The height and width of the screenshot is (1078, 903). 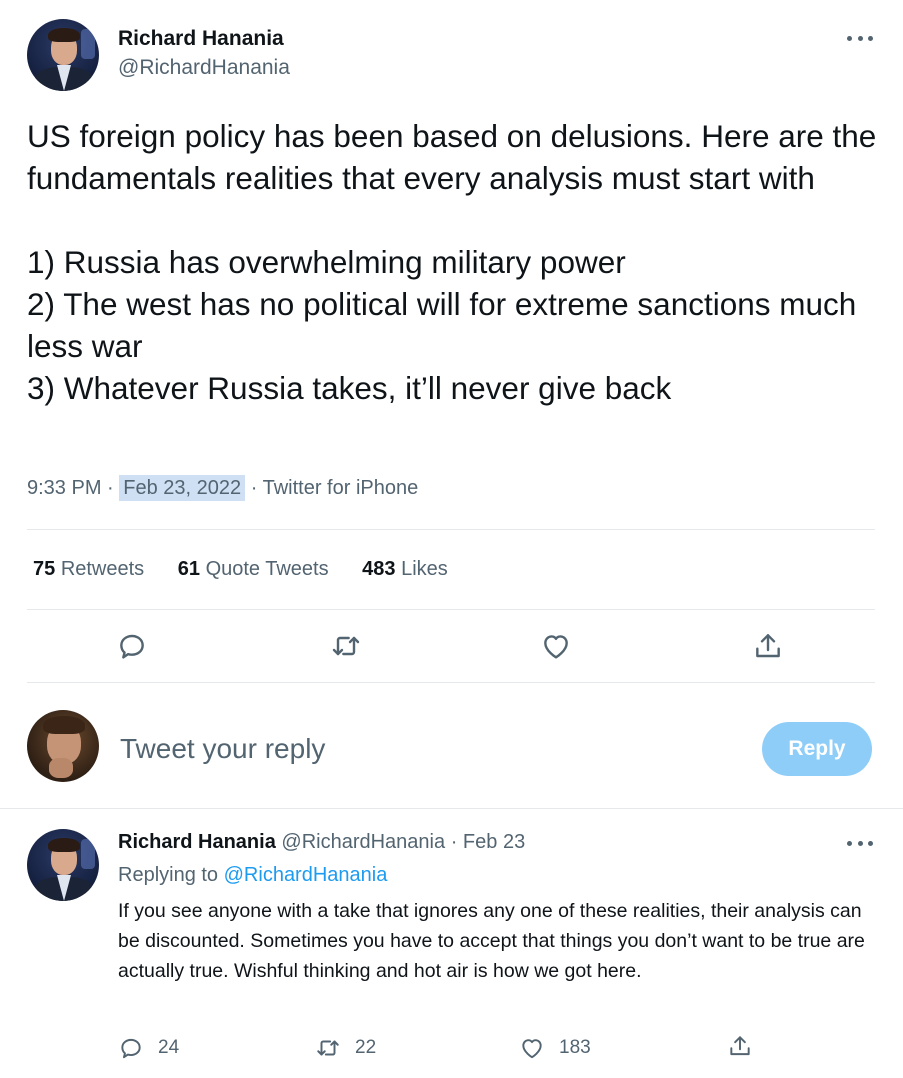 I want to click on share-button, so click(x=768, y=646).